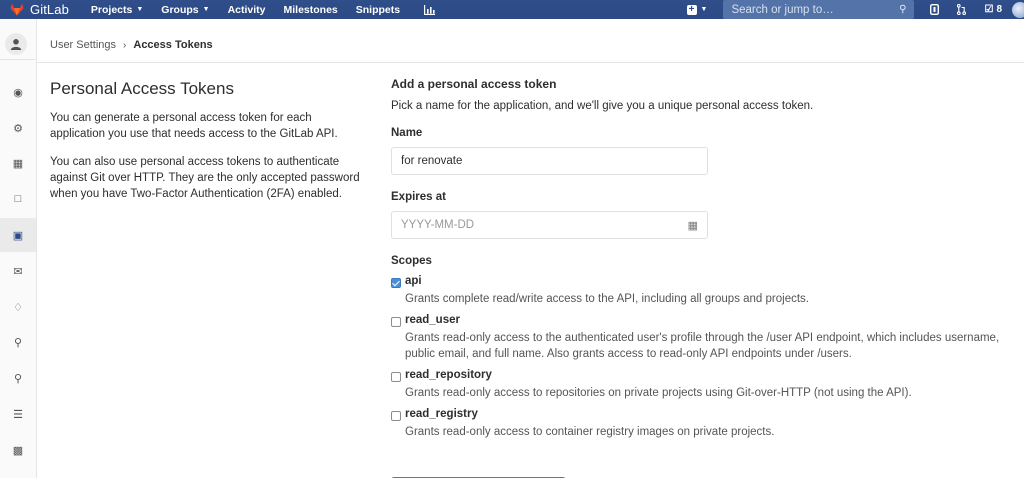 This screenshot has width=1024, height=478. What do you see at coordinates (411, 261) in the screenshot?
I see `scopes-label: Scopes` at bounding box center [411, 261].